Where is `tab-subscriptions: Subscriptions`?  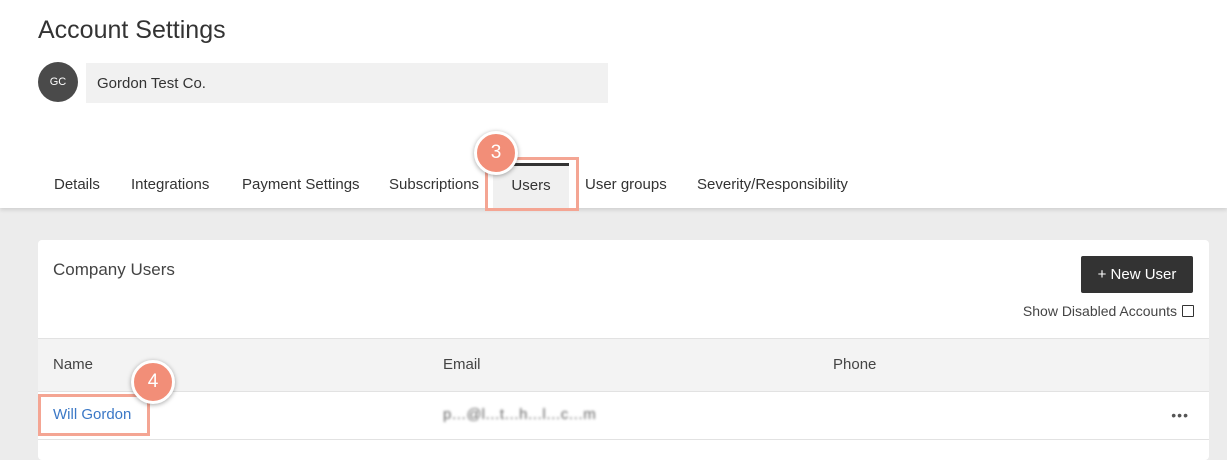 tab-subscriptions: Subscriptions is located at coordinates (434, 185).